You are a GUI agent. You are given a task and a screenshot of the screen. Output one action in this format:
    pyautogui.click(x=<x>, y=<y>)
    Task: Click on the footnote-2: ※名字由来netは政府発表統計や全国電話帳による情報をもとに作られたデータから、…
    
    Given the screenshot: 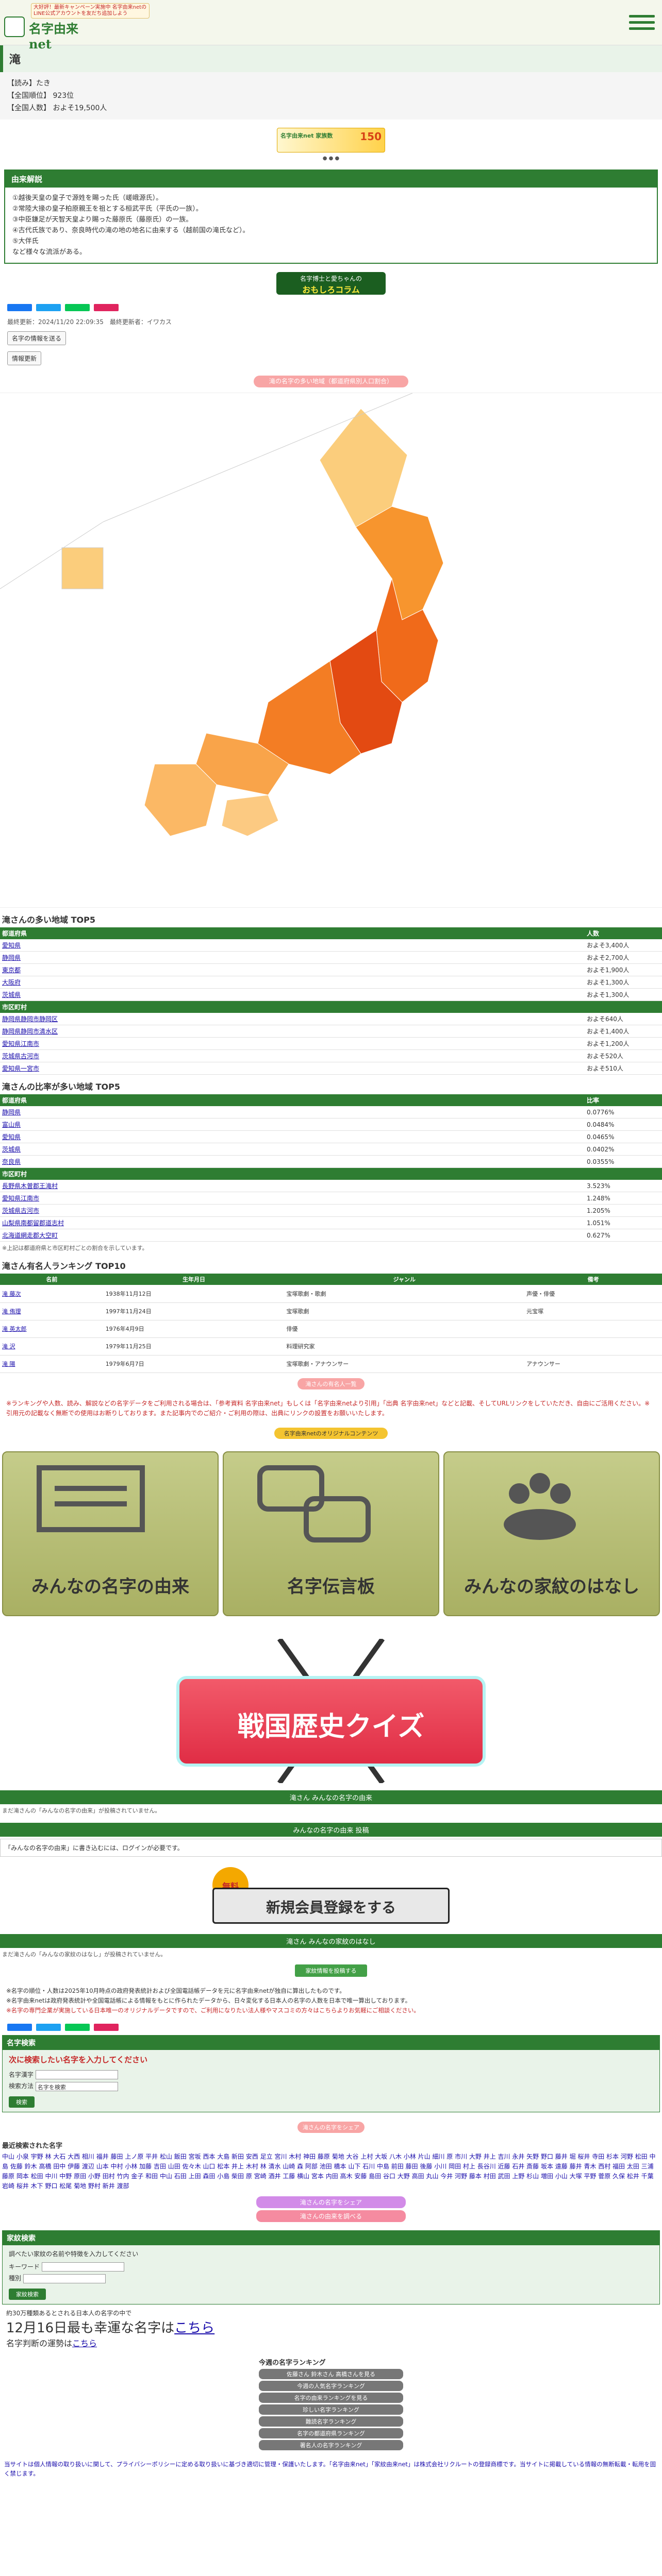 What is the action you would take?
    pyautogui.click(x=209, y=2000)
    